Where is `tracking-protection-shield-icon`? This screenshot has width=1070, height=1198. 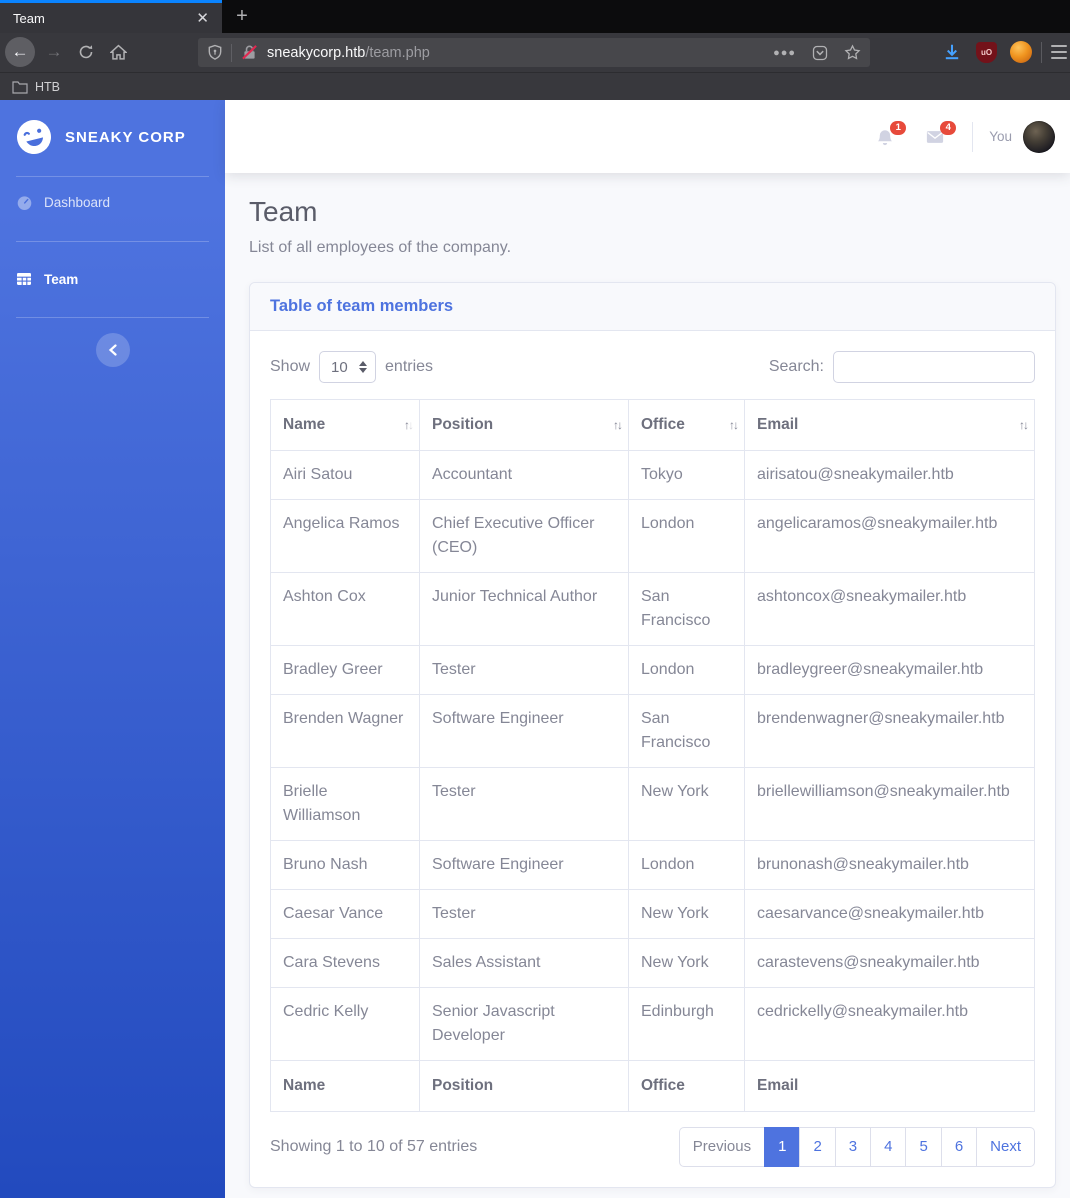 tracking-protection-shield-icon is located at coordinates (215, 52).